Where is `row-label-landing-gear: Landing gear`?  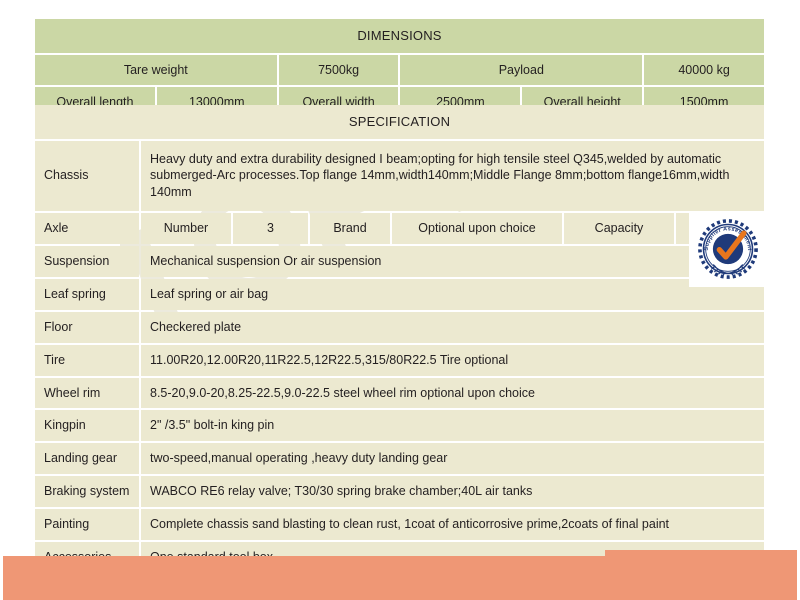 row-label-landing-gear: Landing gear is located at coordinates (87, 459).